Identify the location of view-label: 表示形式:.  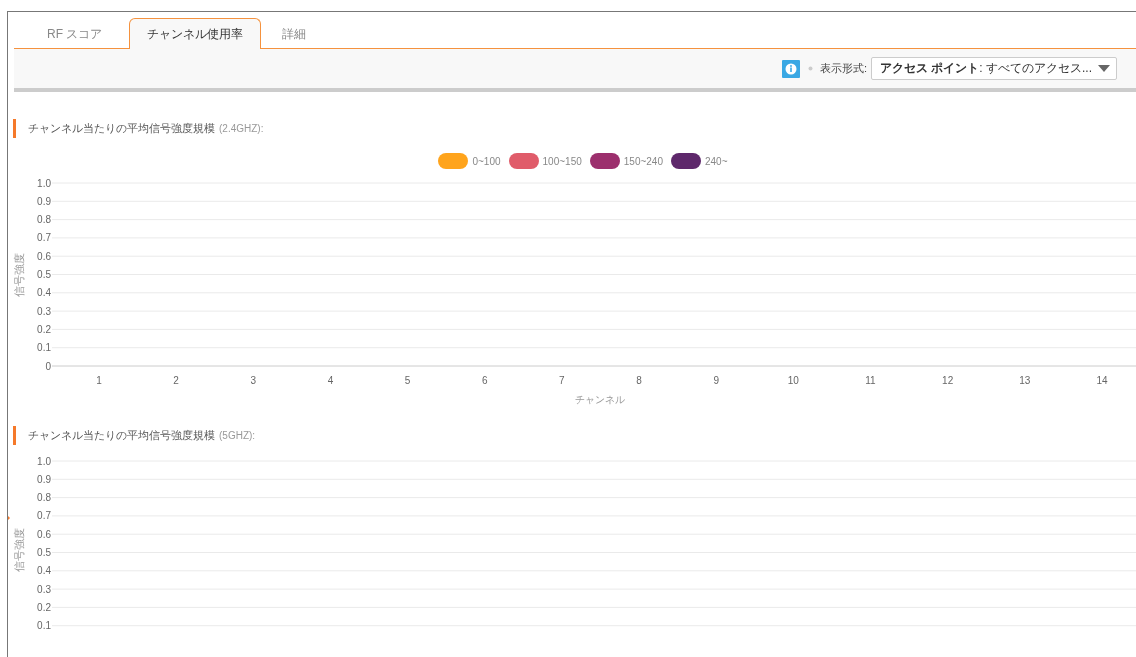
(843, 68).